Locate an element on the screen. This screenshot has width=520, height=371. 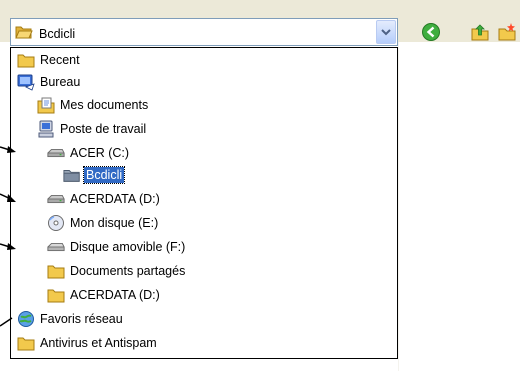
list-item-acer-c: ACER (C:) is located at coordinates (89, 153).